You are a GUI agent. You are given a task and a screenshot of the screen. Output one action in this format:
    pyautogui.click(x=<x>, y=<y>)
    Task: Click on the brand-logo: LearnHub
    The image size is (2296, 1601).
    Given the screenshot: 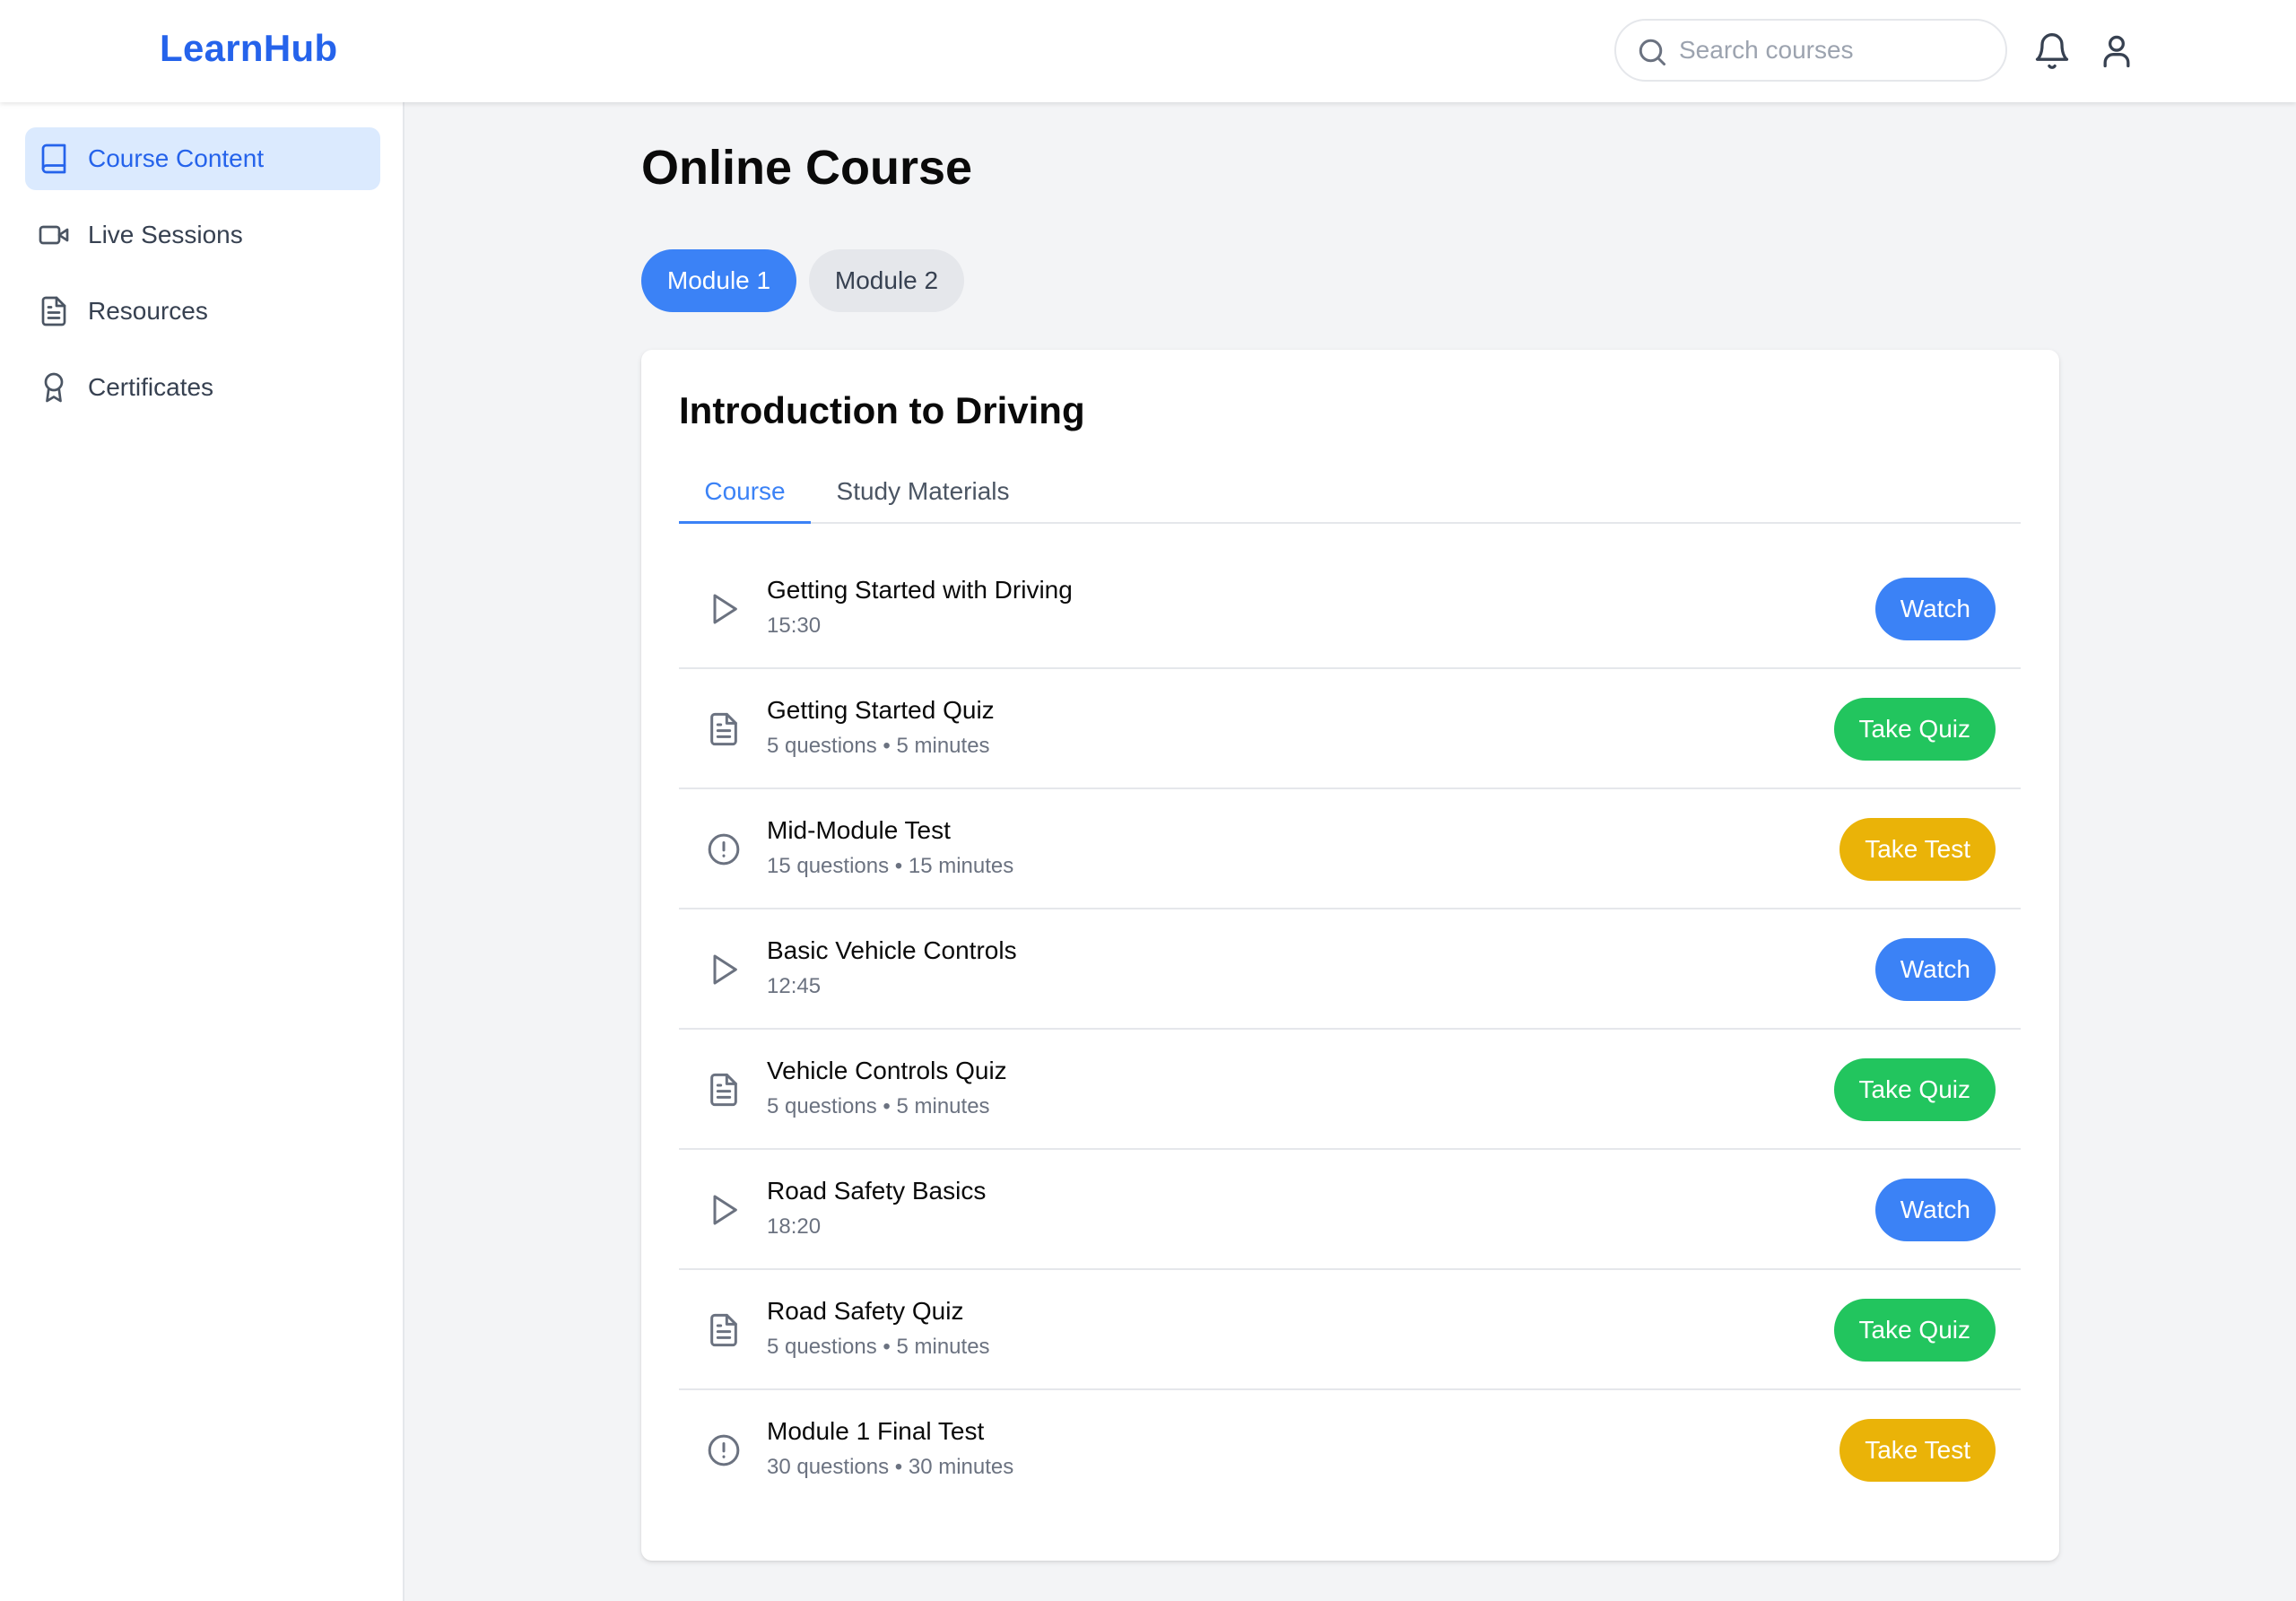 What is the action you would take?
    pyautogui.click(x=248, y=48)
    